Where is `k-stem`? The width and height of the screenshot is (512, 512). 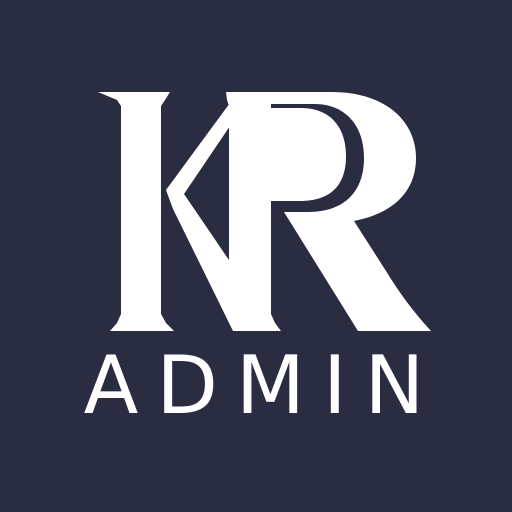 k-stem is located at coordinates (136, 211).